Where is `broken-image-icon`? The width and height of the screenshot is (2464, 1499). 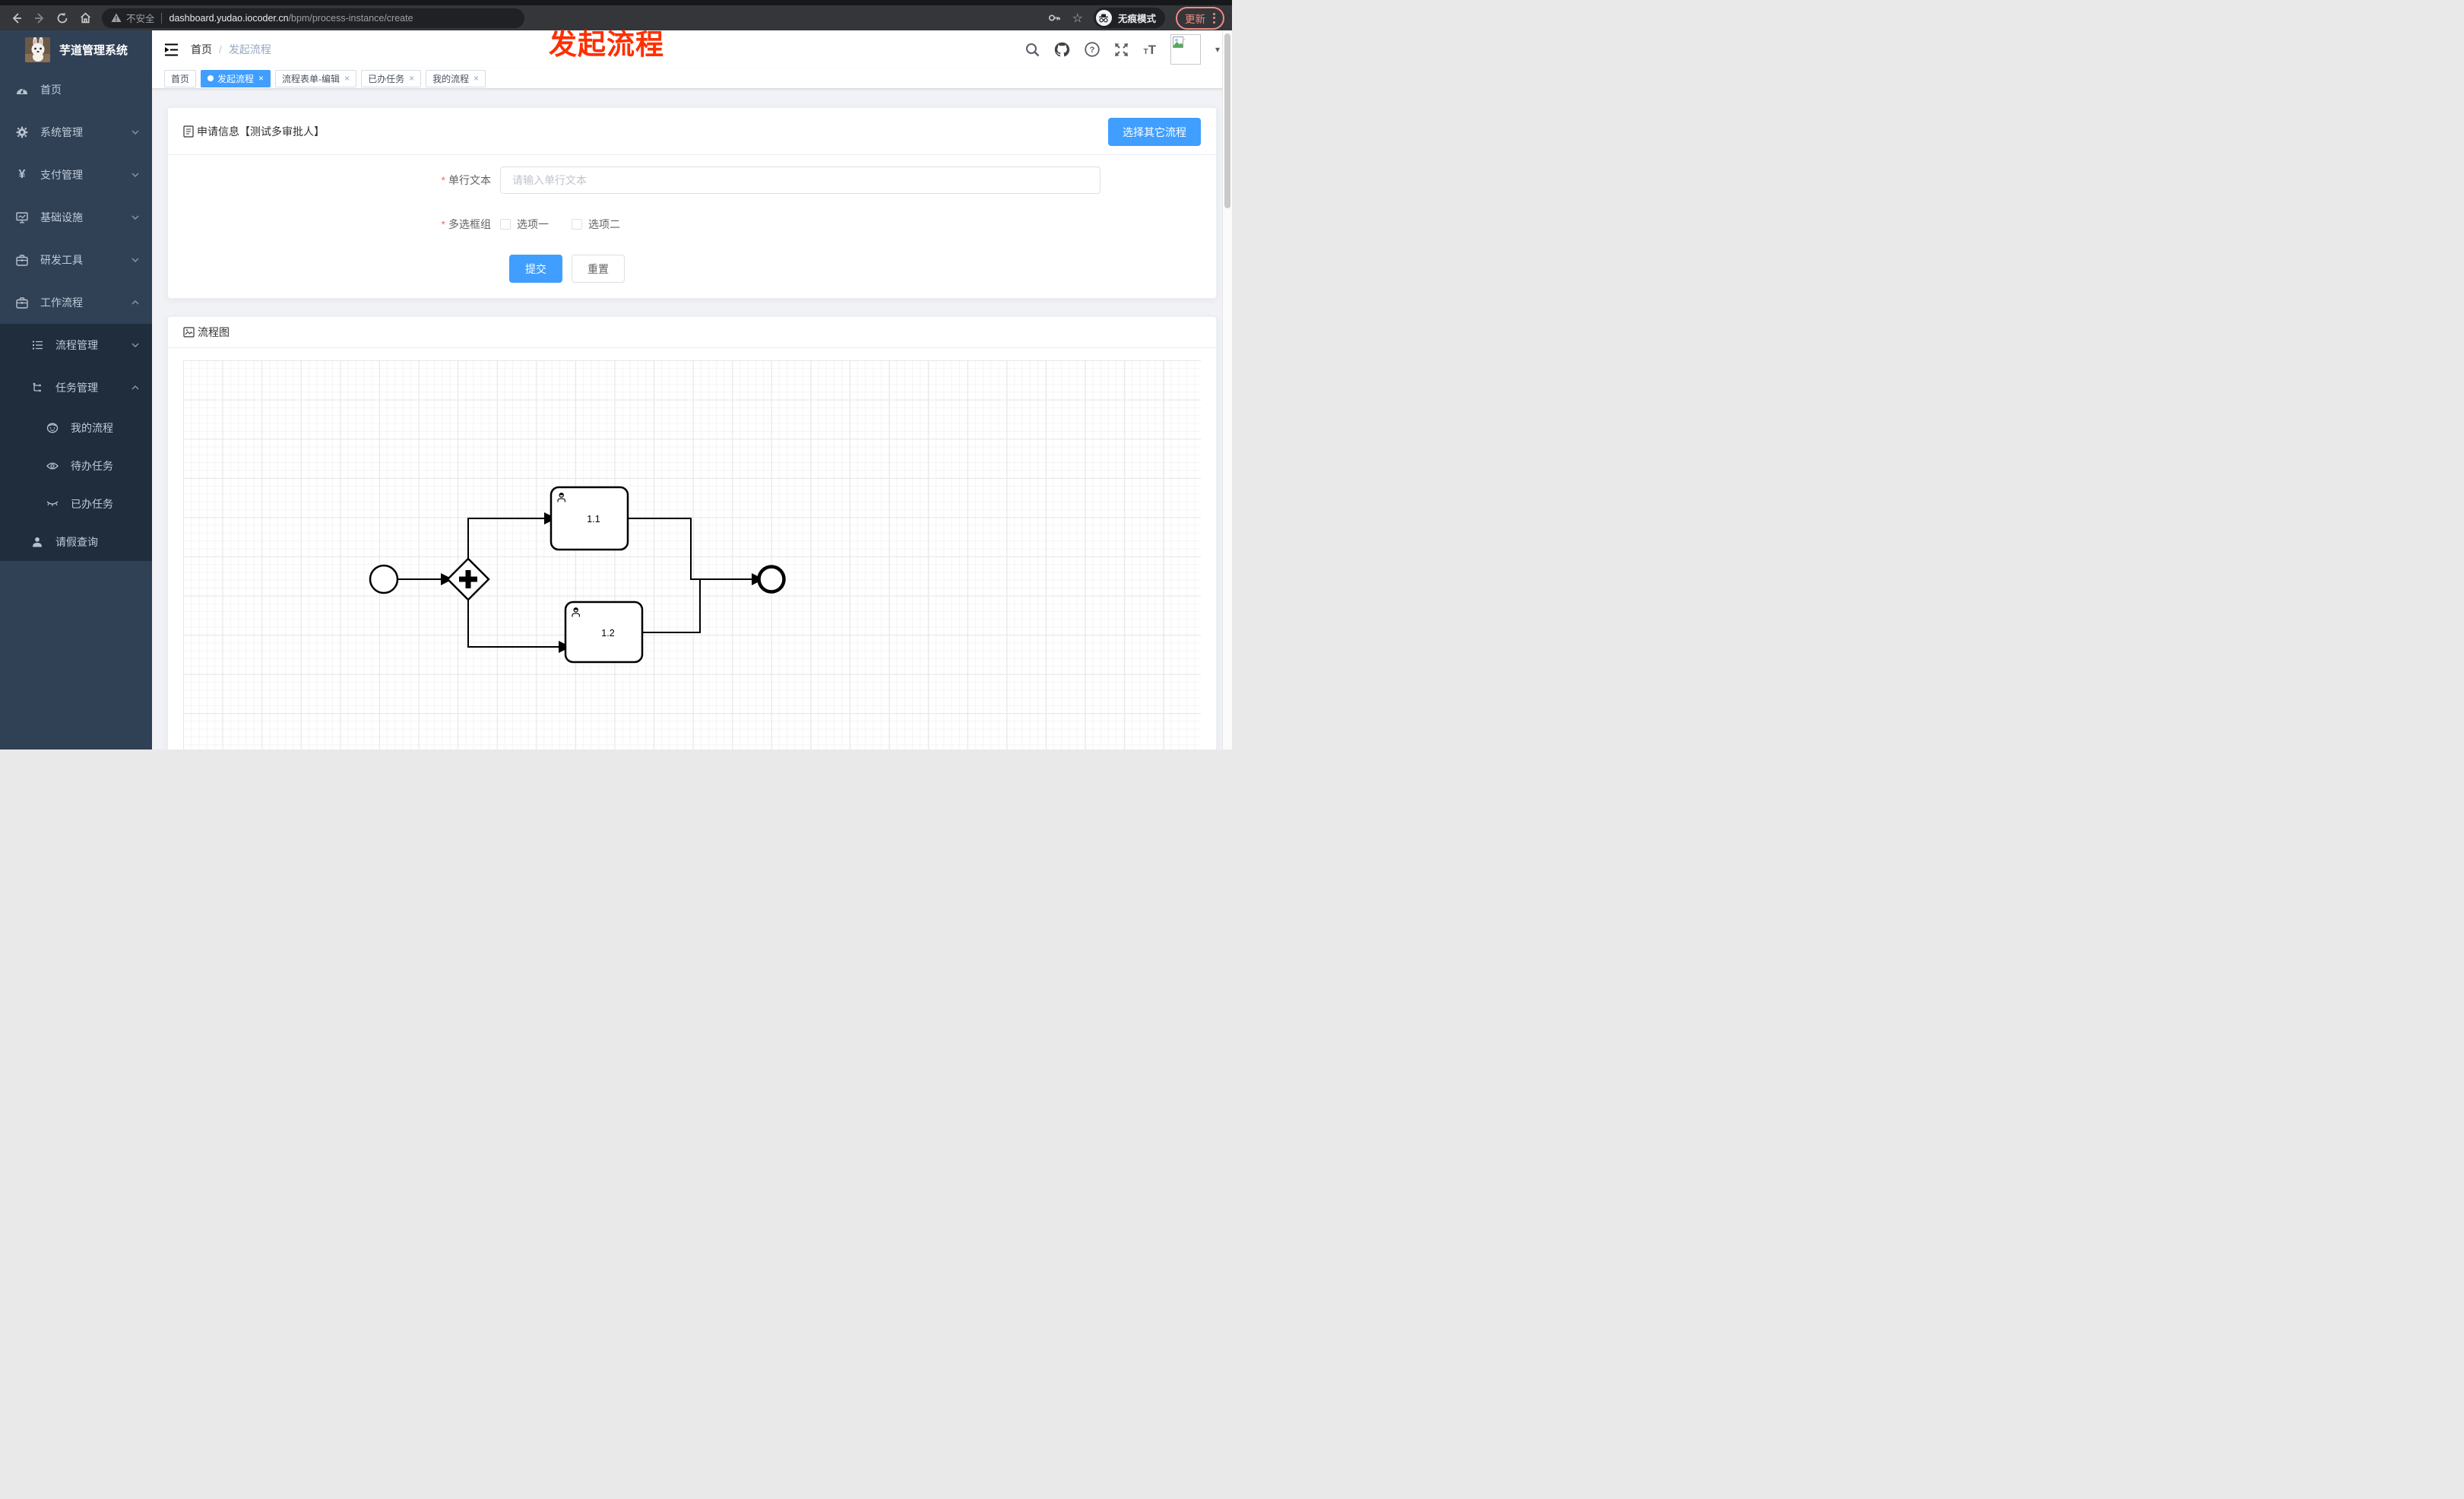
broken-image-icon is located at coordinates (1179, 42).